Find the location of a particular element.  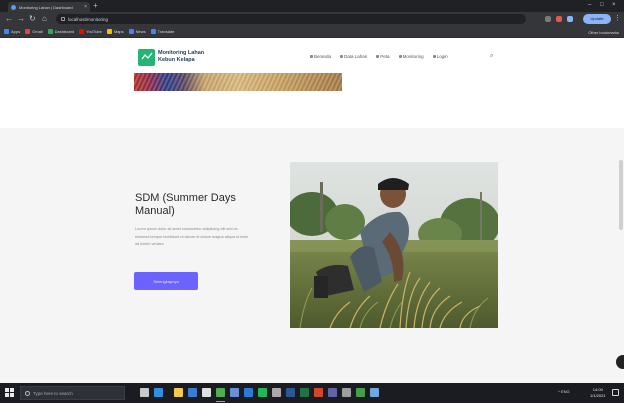

teams-icon is located at coordinates (332, 392).